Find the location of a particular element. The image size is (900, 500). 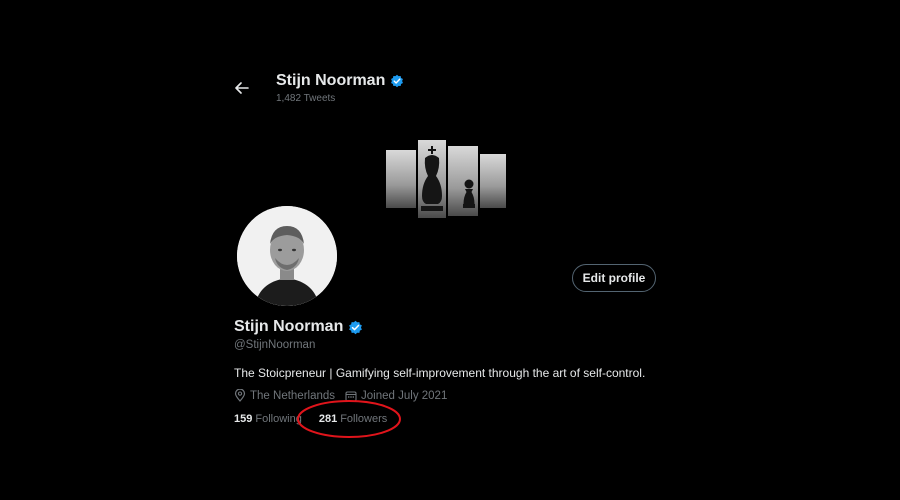

edit-profile-button: Edit profile is located at coordinates (614, 278).